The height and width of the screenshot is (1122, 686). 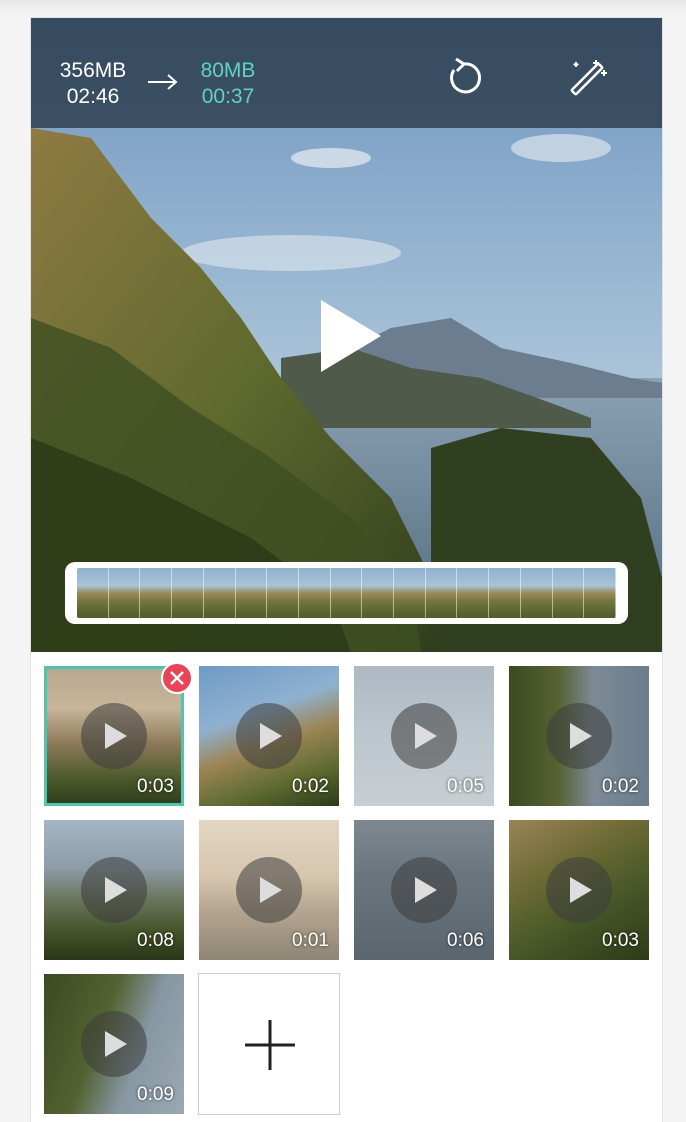 What do you see at coordinates (228, 84) in the screenshot?
I see `new-video-info: 80MB 00:37` at bounding box center [228, 84].